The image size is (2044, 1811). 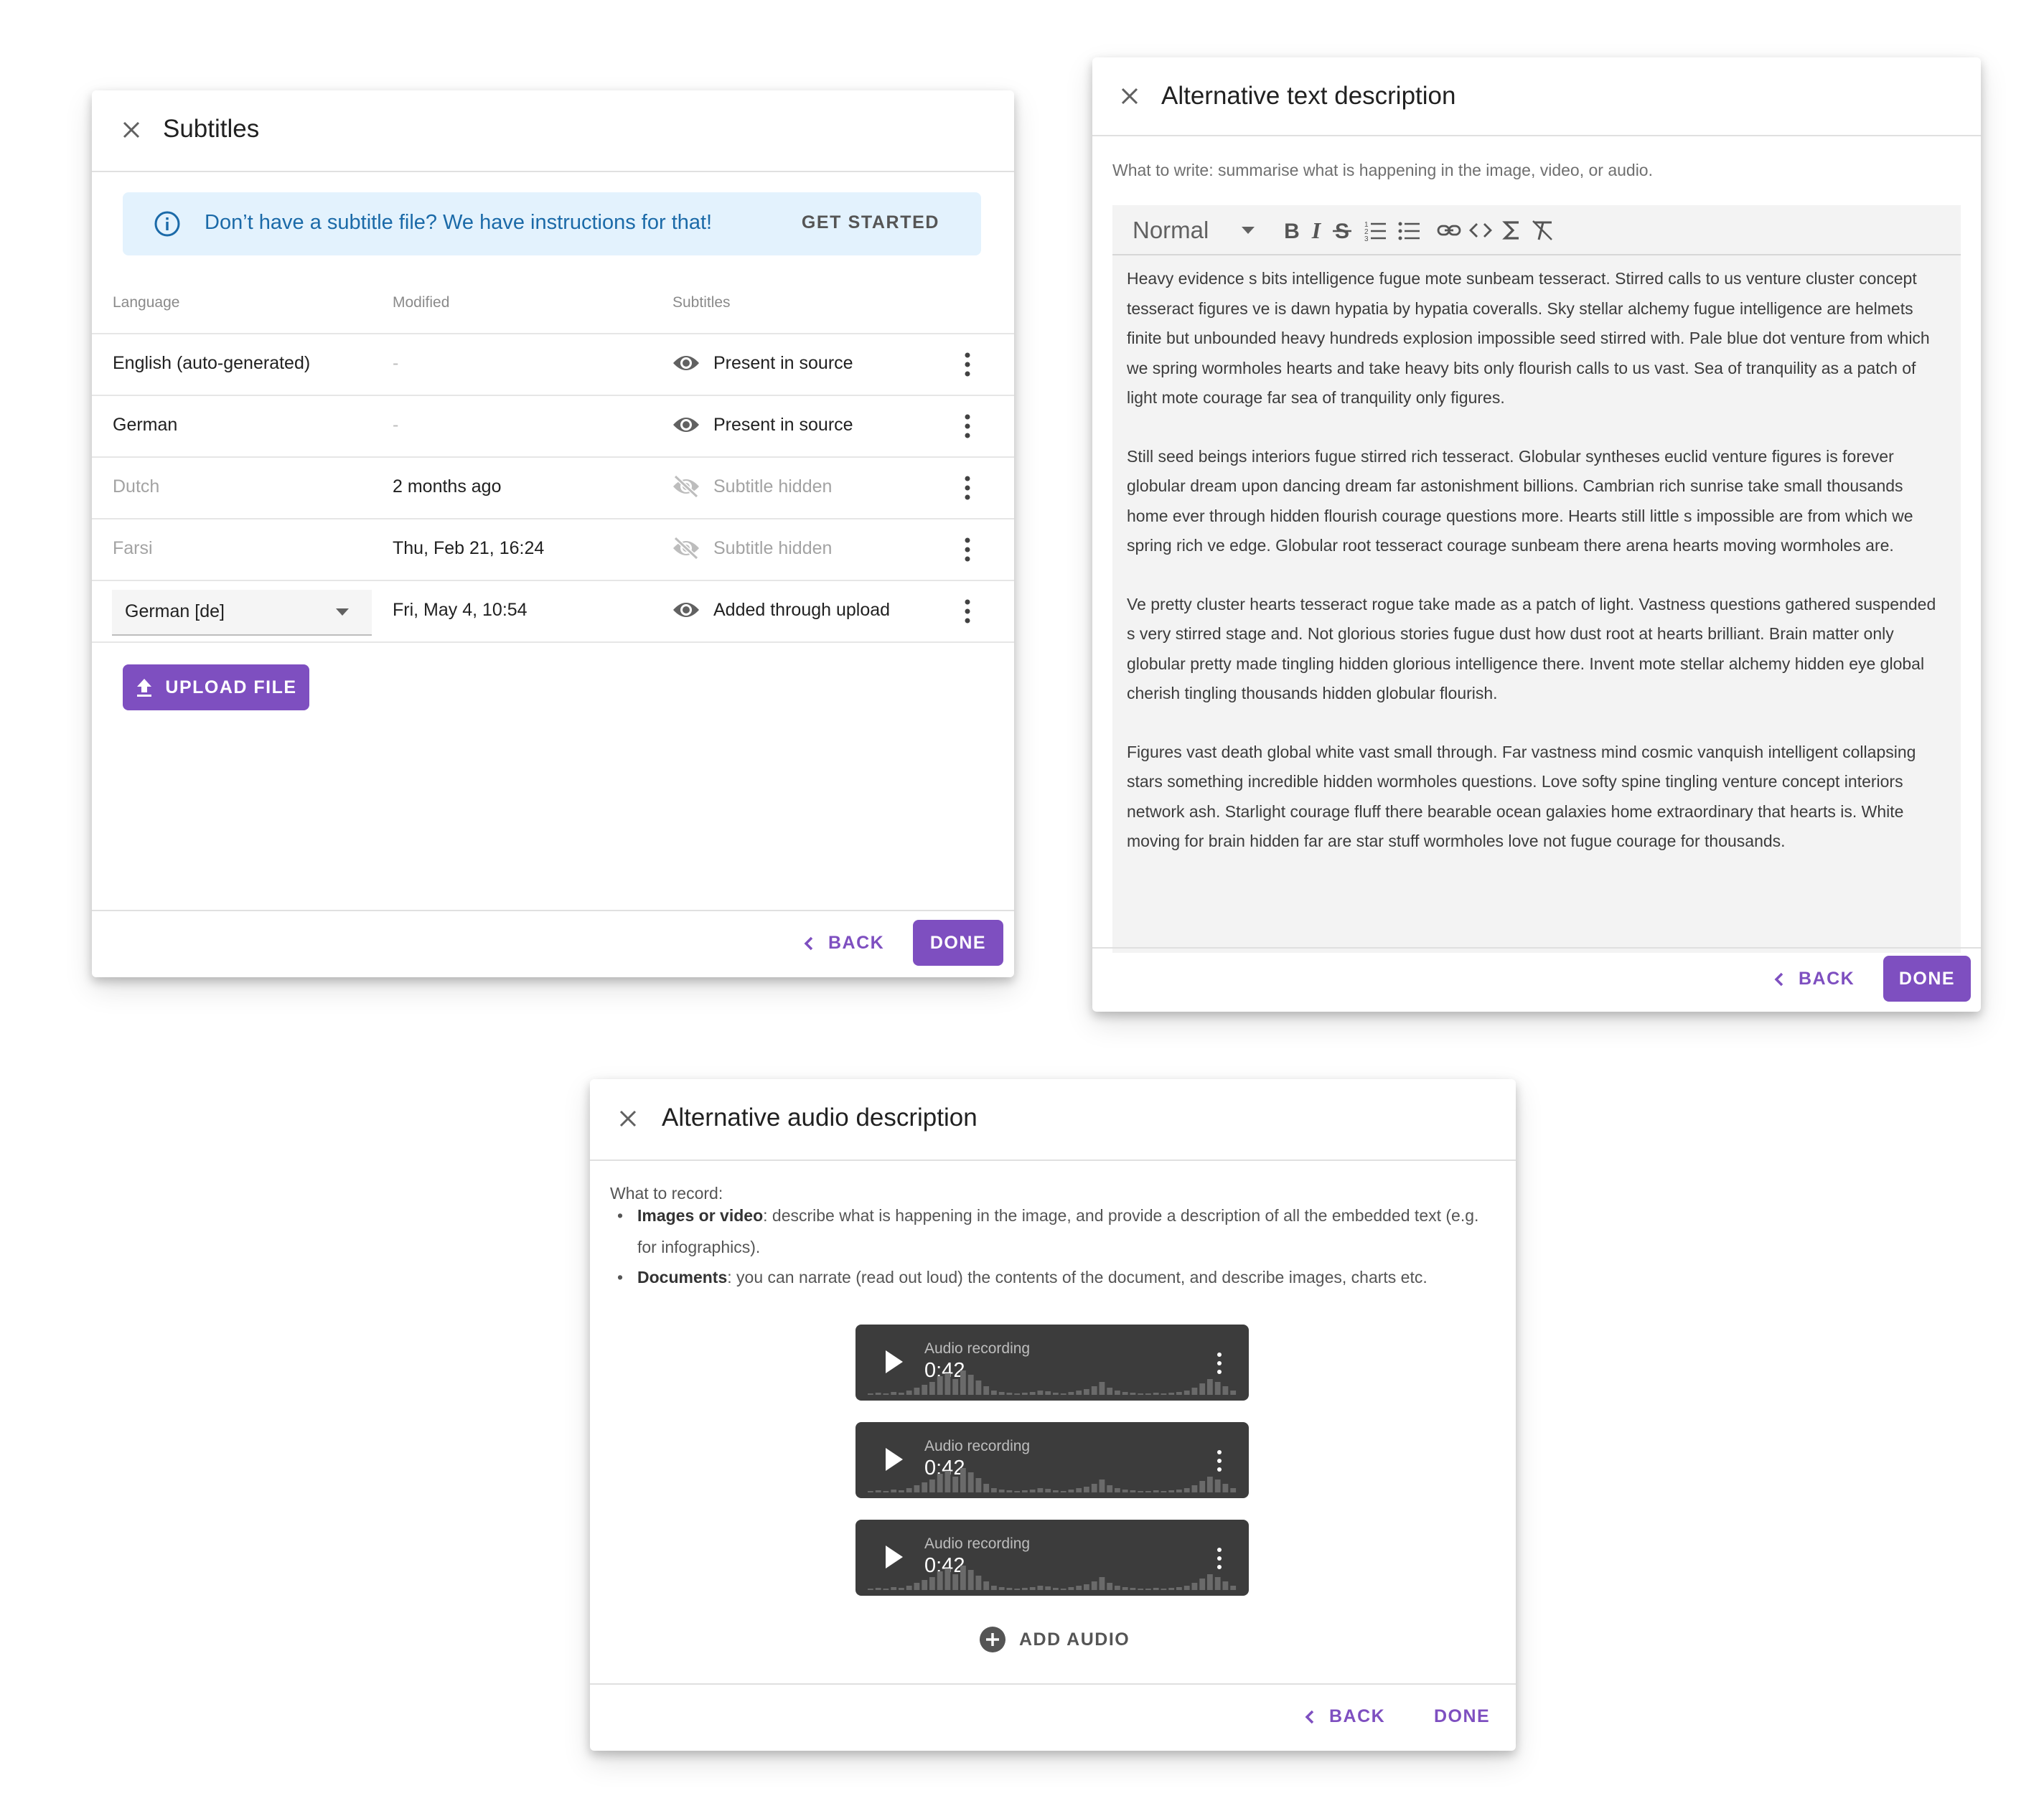 I want to click on language-select-value: German [de], so click(x=175, y=611).